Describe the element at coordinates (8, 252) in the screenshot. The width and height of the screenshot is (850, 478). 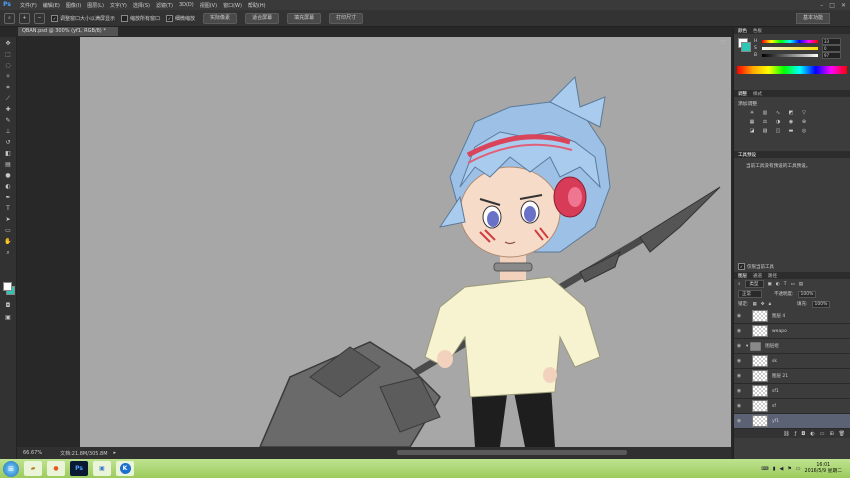
I see `zoom-tool-icon: ⌕` at that location.